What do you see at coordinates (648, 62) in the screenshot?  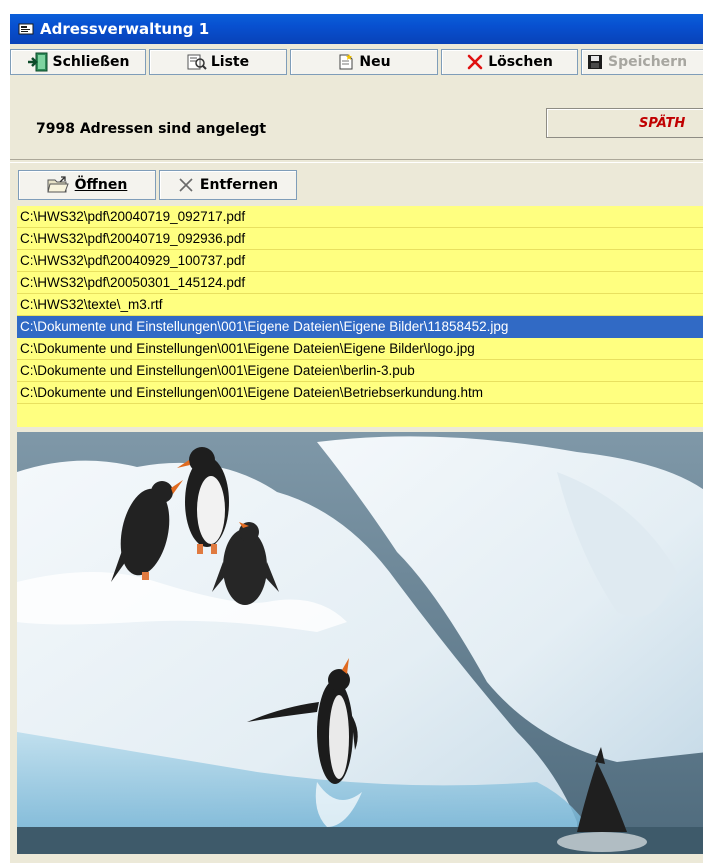 I see `save-button-label: Speichern` at bounding box center [648, 62].